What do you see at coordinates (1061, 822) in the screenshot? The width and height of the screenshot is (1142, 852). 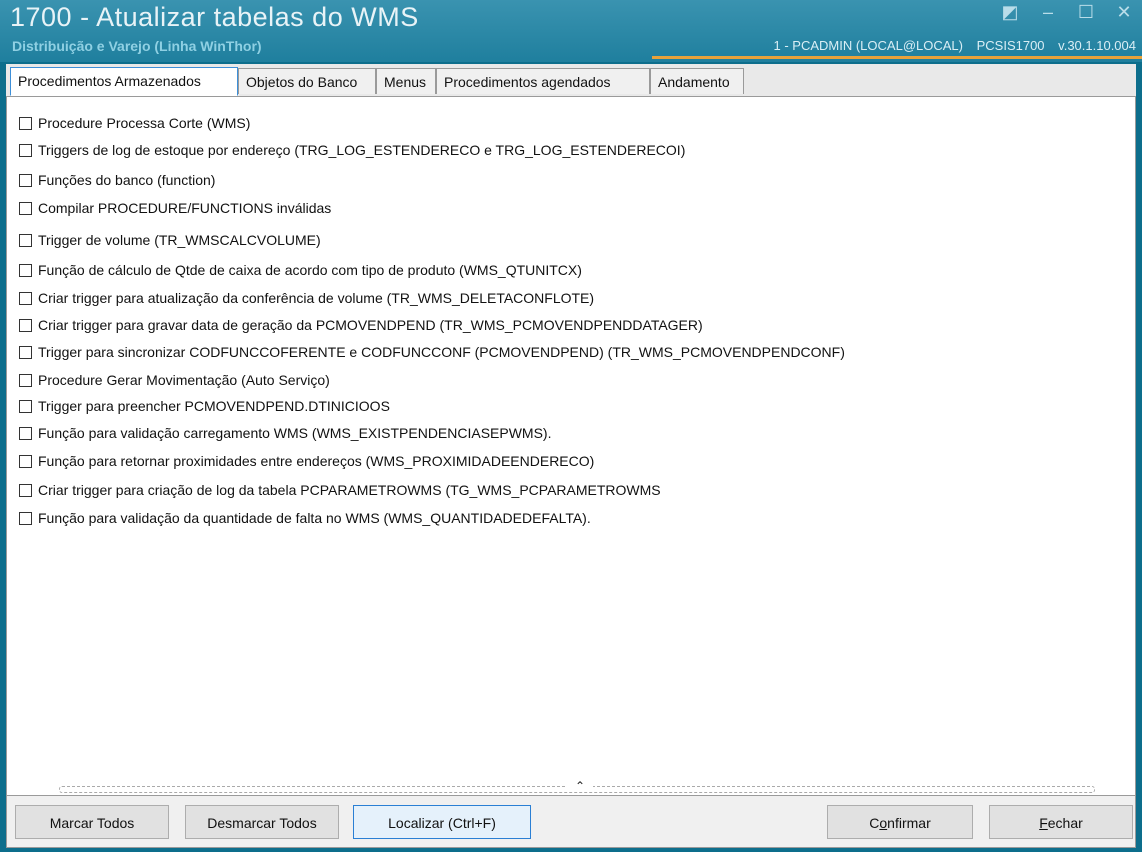 I see `close-button: Fechar` at bounding box center [1061, 822].